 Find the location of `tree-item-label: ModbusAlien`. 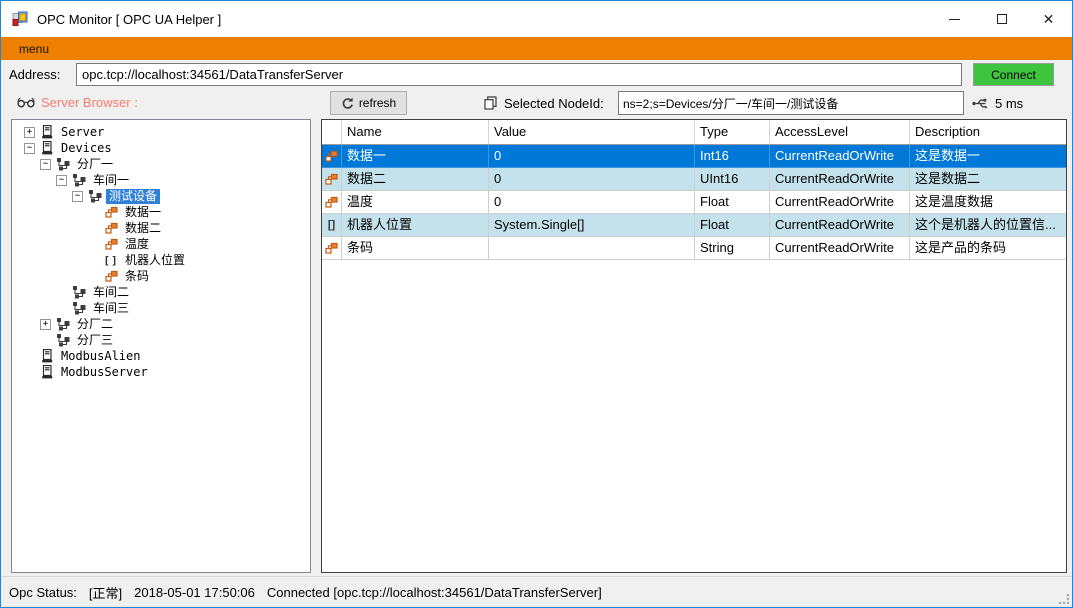

tree-item-label: ModbusAlien is located at coordinates (100, 356).